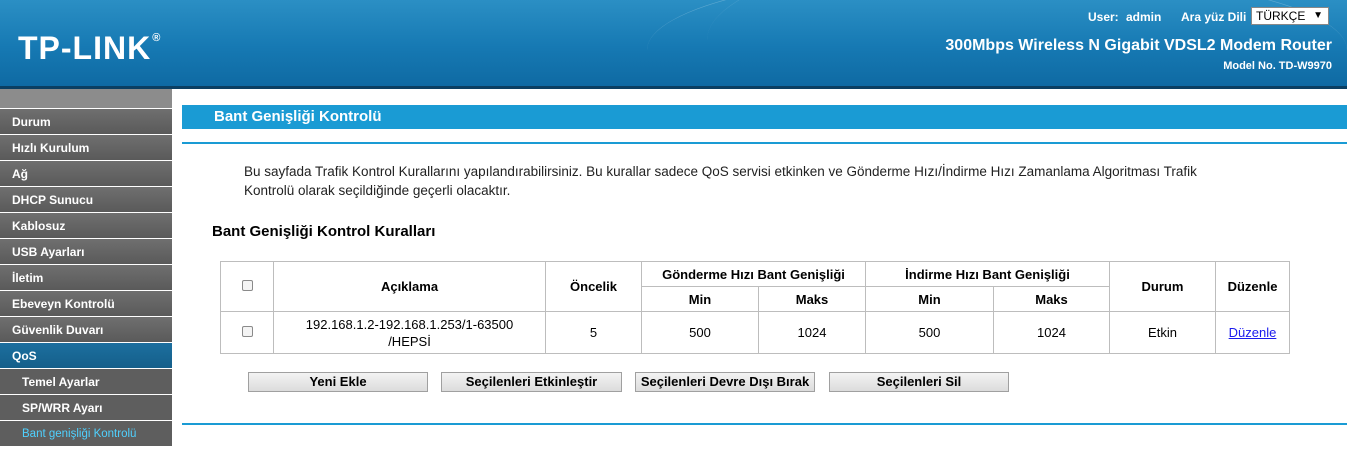 This screenshot has width=1347, height=451. I want to click on row-select-cell, so click(247, 332).